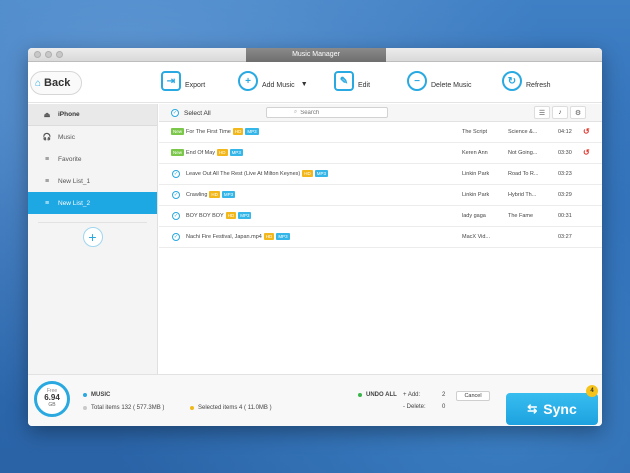 The image size is (630, 473). I want to click on select-all-checkbox: ✓ Select All, so click(191, 113).